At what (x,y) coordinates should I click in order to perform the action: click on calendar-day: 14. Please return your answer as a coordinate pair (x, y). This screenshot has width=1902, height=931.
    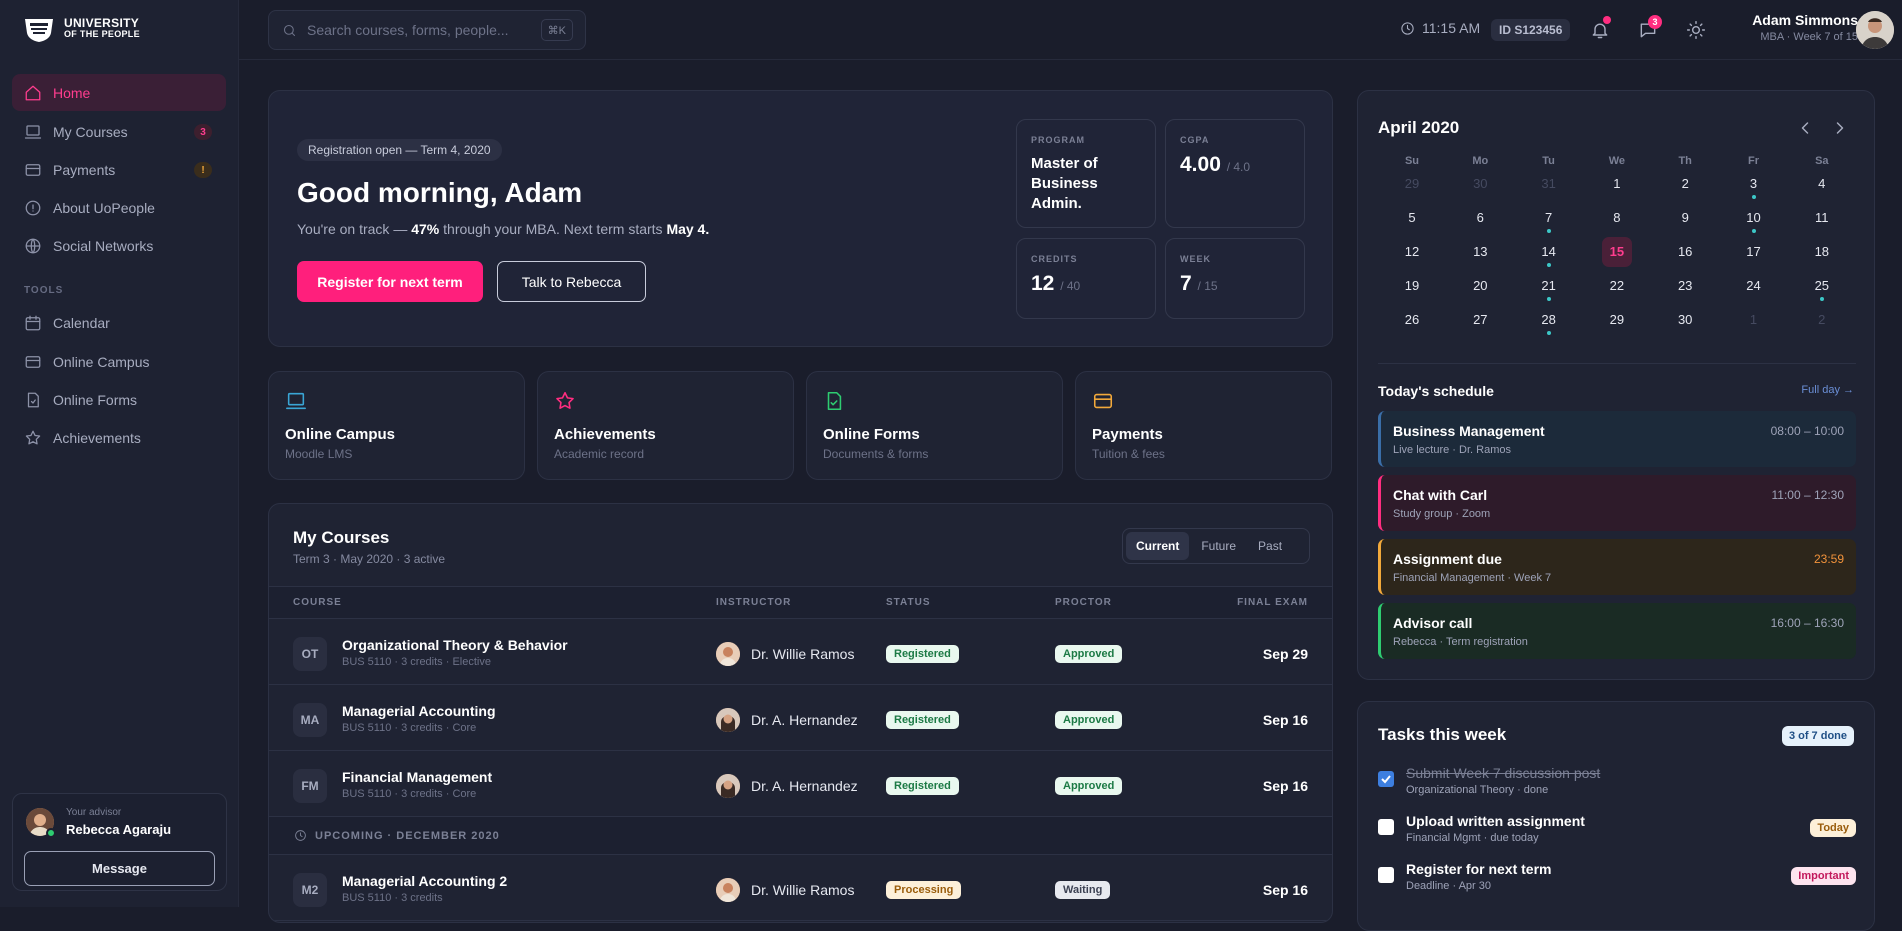
    Looking at the image, I should click on (1549, 252).